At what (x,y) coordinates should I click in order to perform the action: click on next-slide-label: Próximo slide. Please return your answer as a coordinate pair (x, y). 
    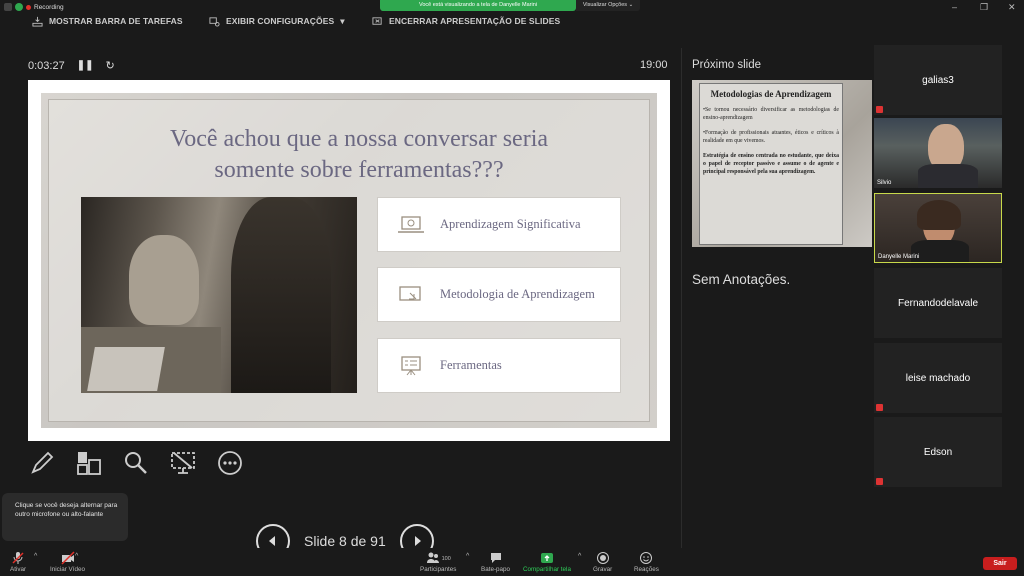
    Looking at the image, I should click on (727, 65).